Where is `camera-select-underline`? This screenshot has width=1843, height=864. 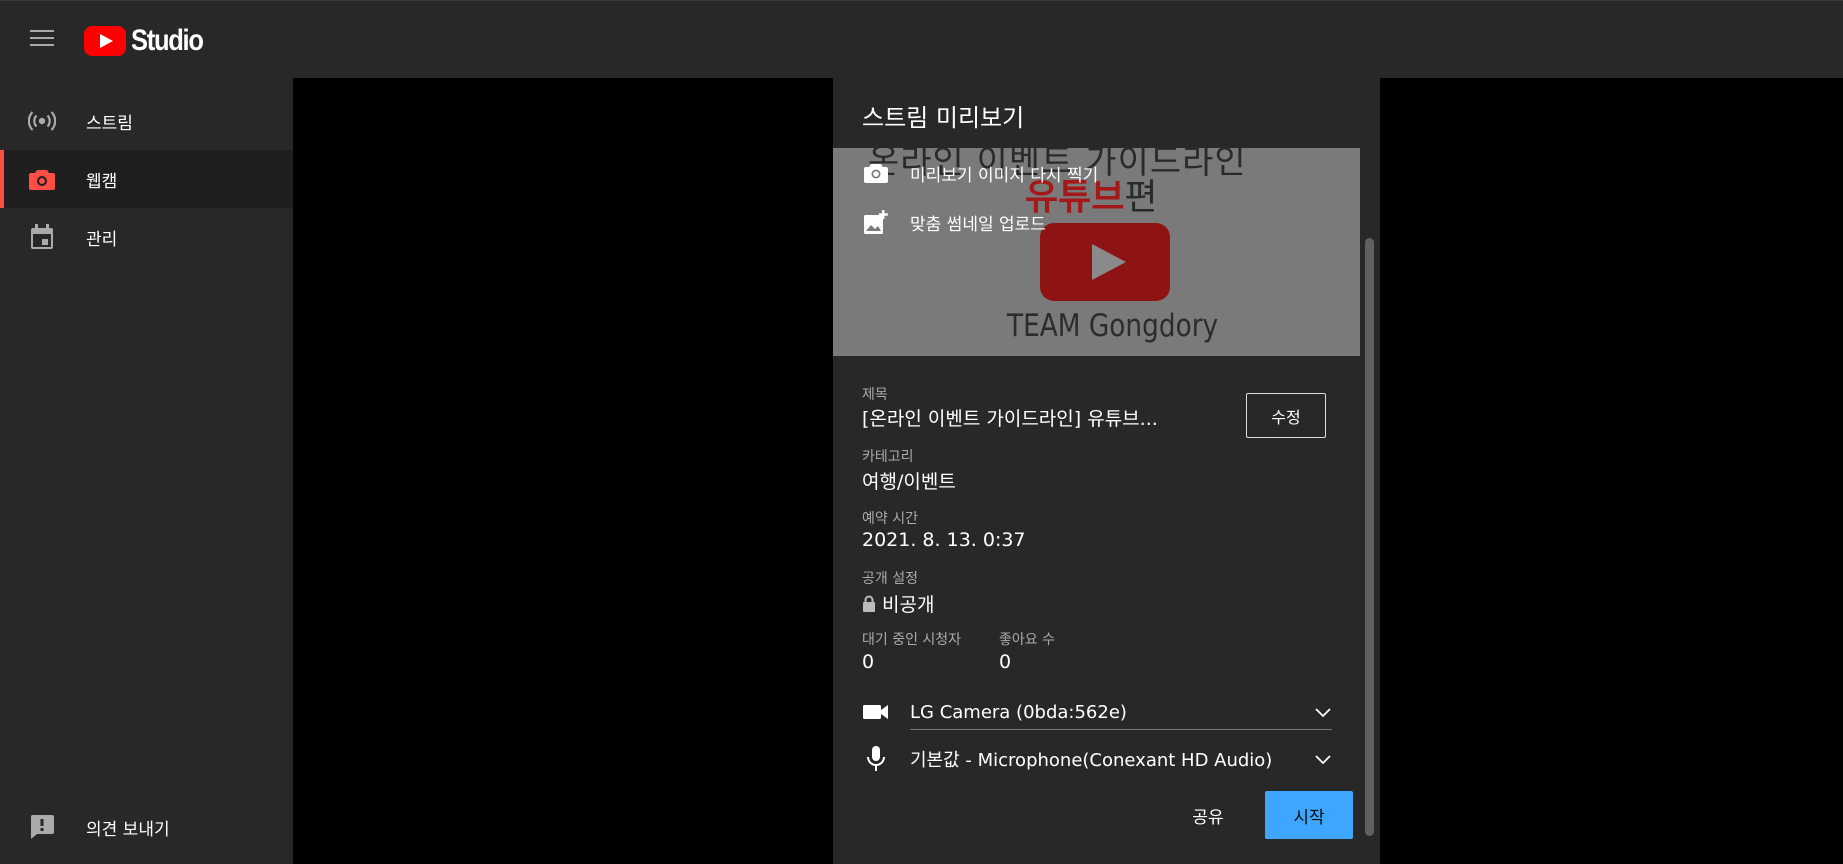 camera-select-underline is located at coordinates (1121, 729).